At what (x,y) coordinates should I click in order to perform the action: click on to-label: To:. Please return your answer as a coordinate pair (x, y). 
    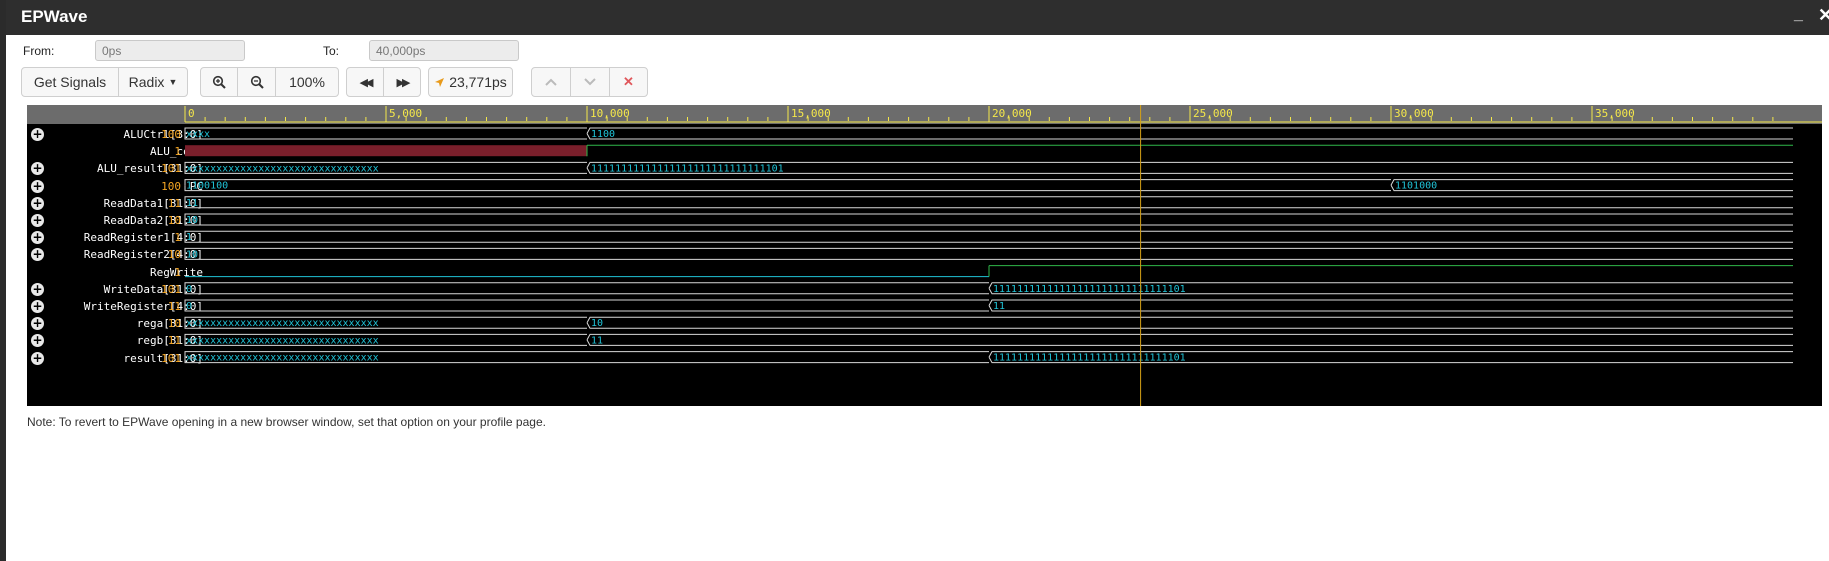
    Looking at the image, I should click on (331, 51).